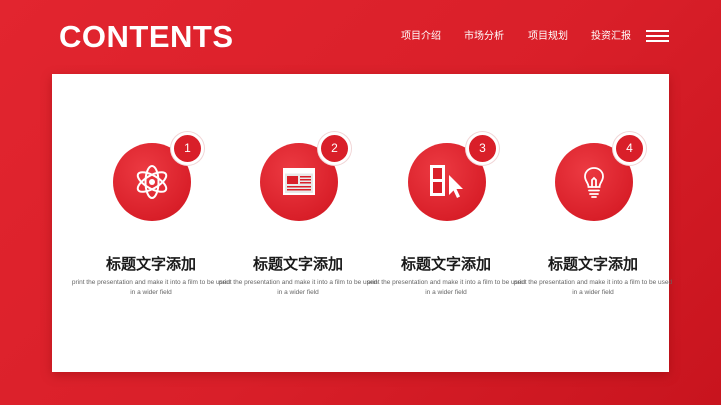 The image size is (721, 405). What do you see at coordinates (611, 37) in the screenshot?
I see `nav-item-investment-report: 投资汇报` at bounding box center [611, 37].